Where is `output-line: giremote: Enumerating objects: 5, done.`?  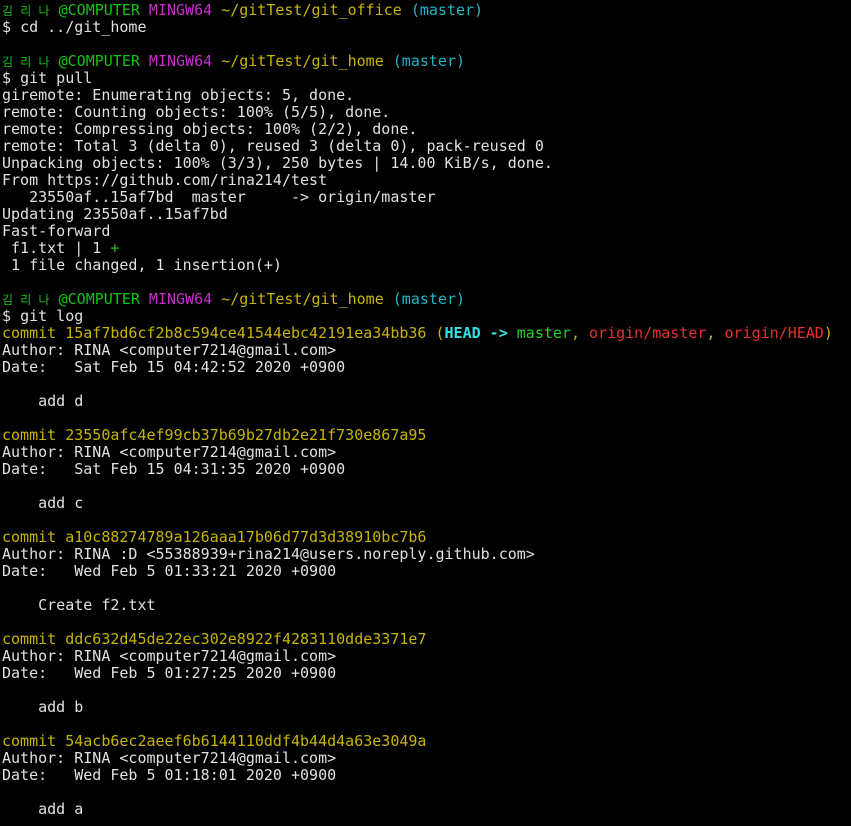
output-line: giremote: Enumerating objects: 5, done. is located at coordinates (178, 95).